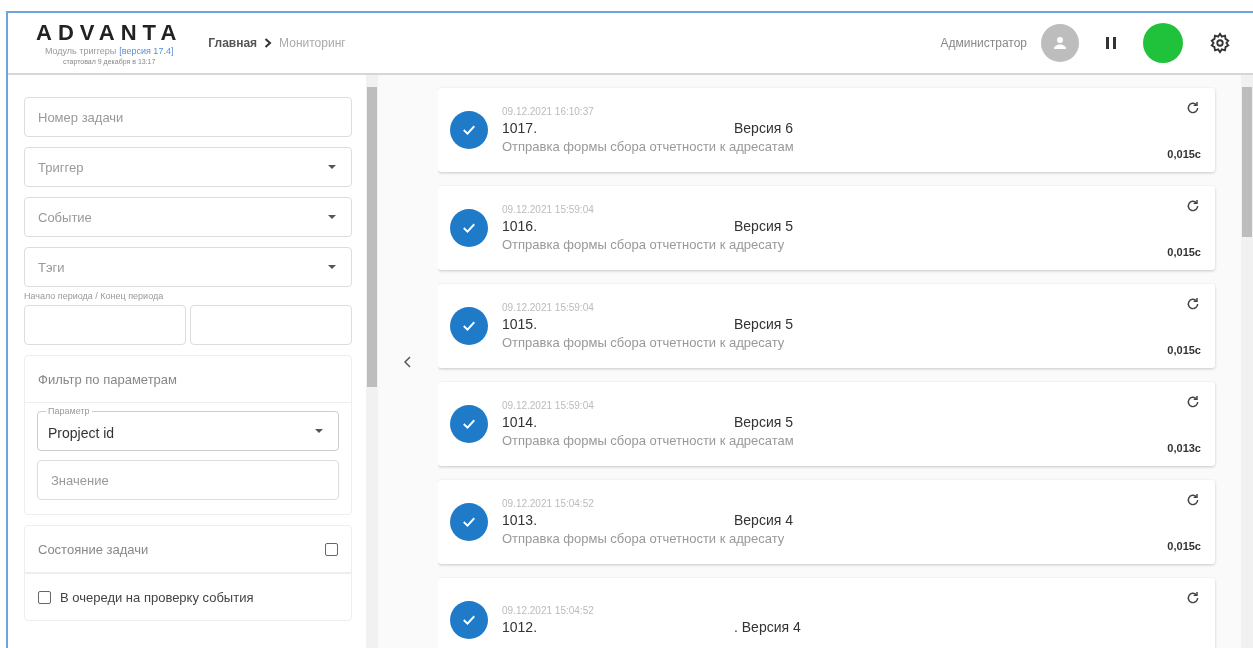 The height and width of the screenshot is (648, 1253). I want to click on module-name: Модуль триггеры, so click(80, 50).